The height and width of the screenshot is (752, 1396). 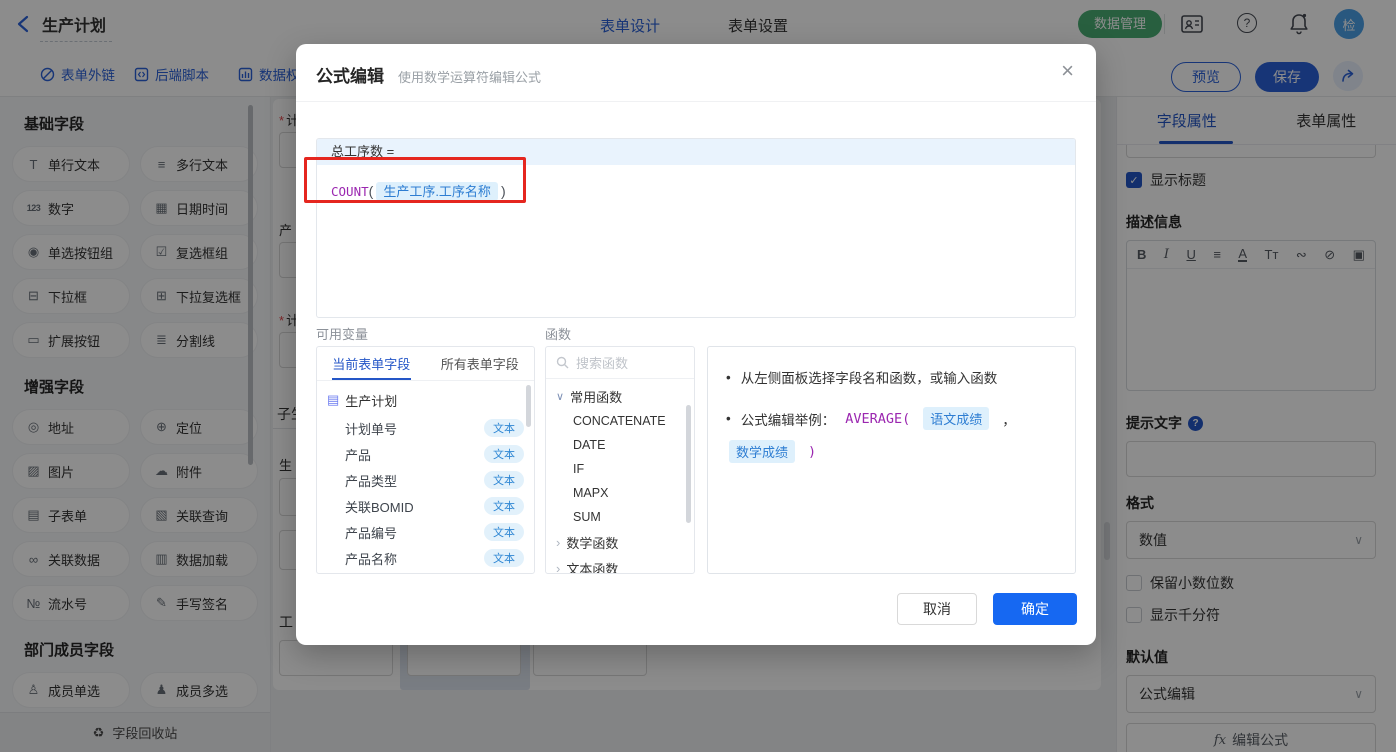 I want to click on variable-row: 文本, so click(x=425, y=572).